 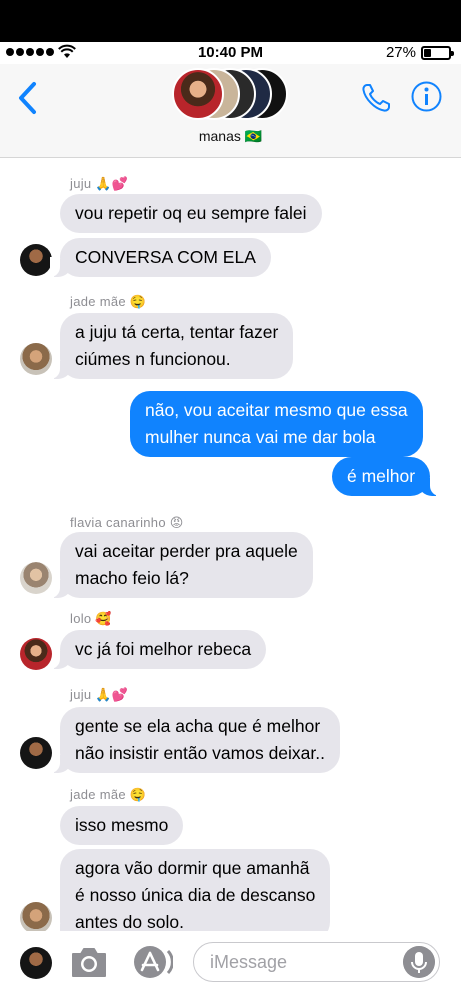 What do you see at coordinates (376, 98) in the screenshot?
I see `phone-call-icon` at bounding box center [376, 98].